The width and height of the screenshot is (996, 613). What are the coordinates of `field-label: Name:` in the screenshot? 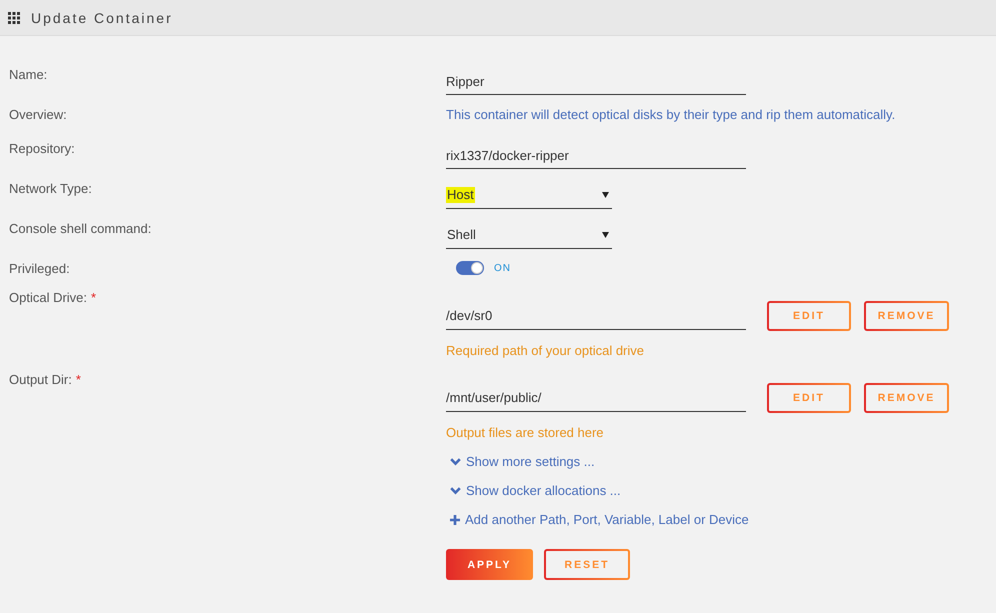 It's located at (28, 75).